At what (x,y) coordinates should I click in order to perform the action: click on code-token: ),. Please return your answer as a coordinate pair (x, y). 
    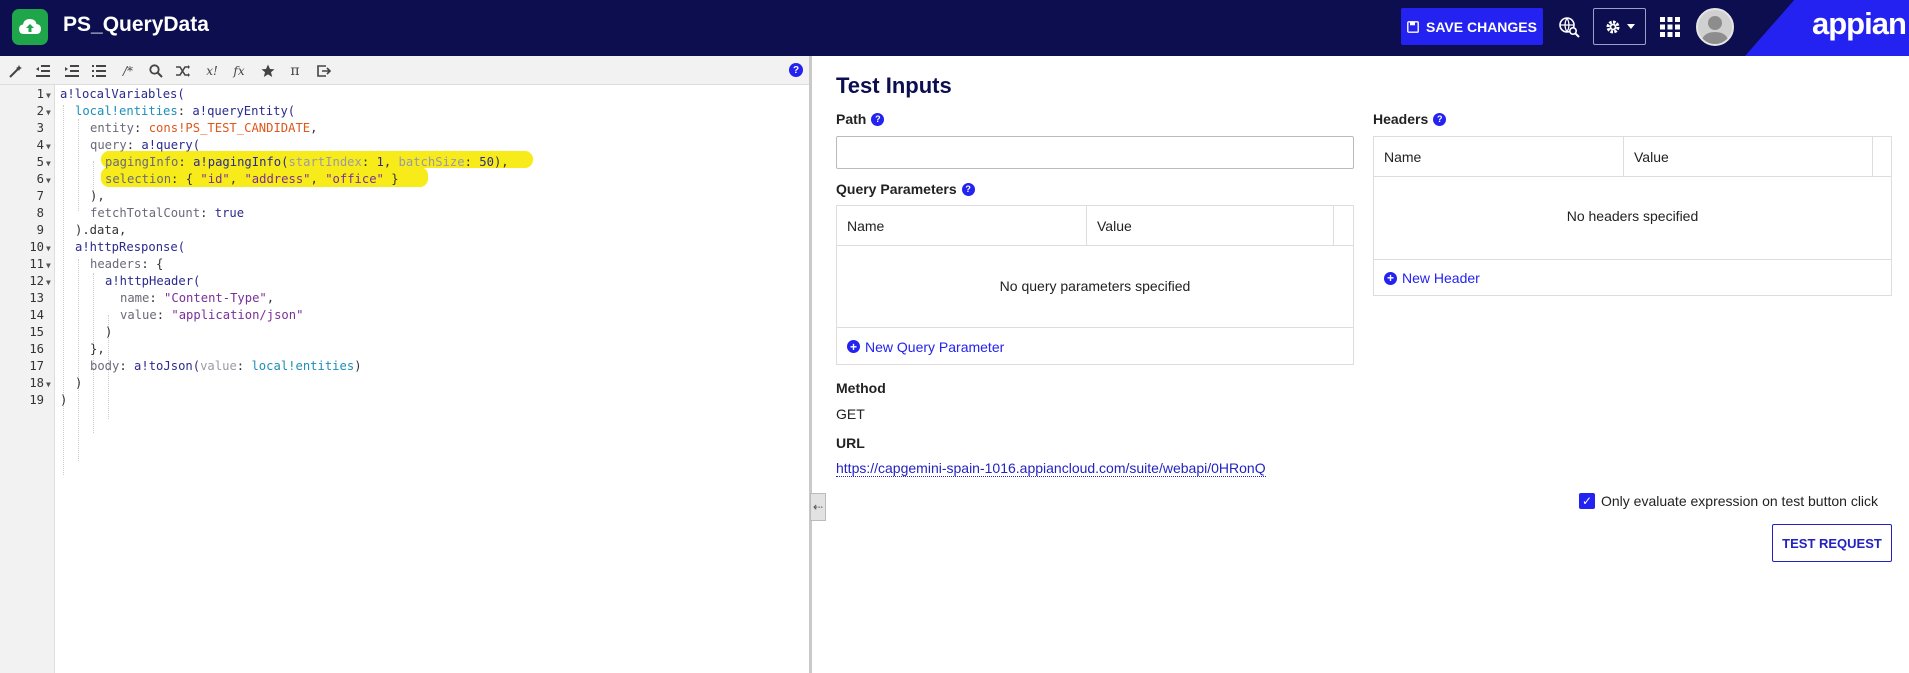
    Looking at the image, I should click on (501, 162).